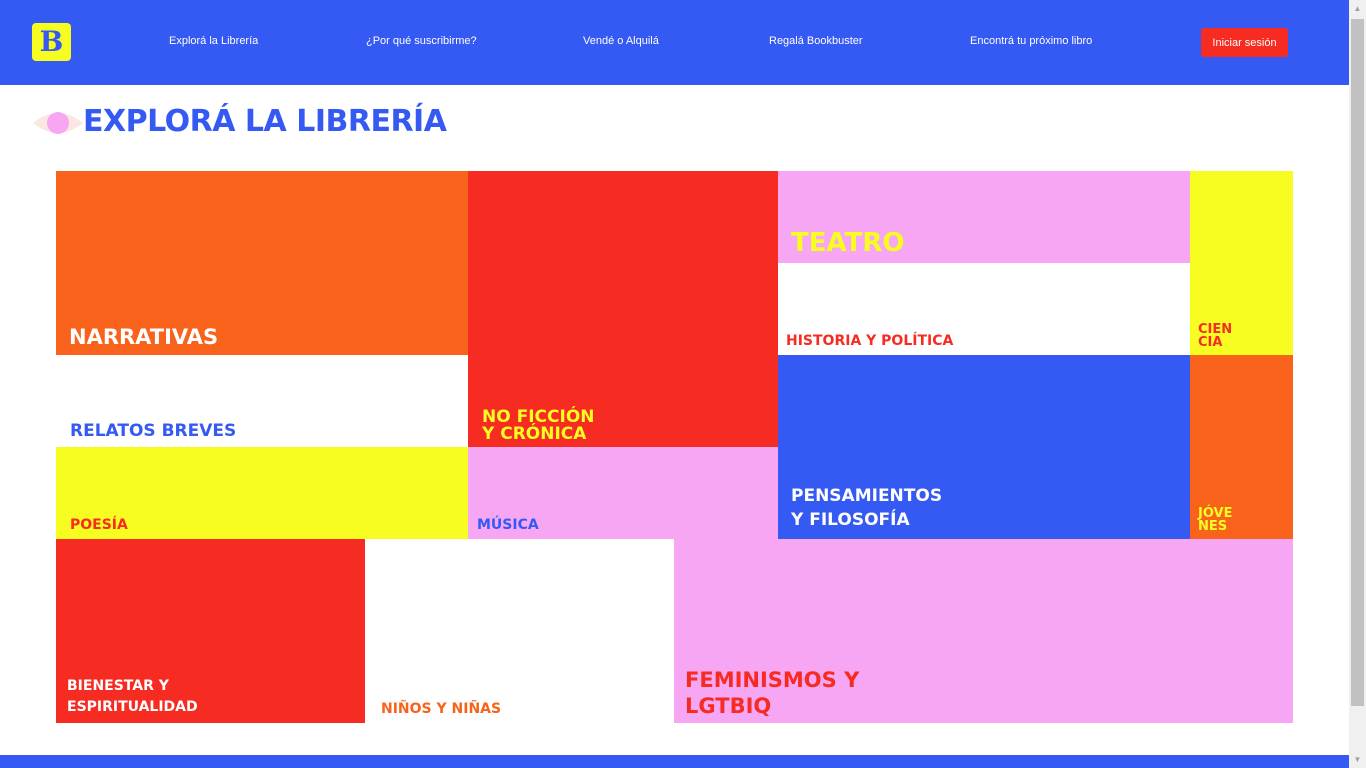 This screenshot has height=768, width=1366. What do you see at coordinates (262, 401) in the screenshot?
I see `category-relatos-breves: RELATOS BREVES` at bounding box center [262, 401].